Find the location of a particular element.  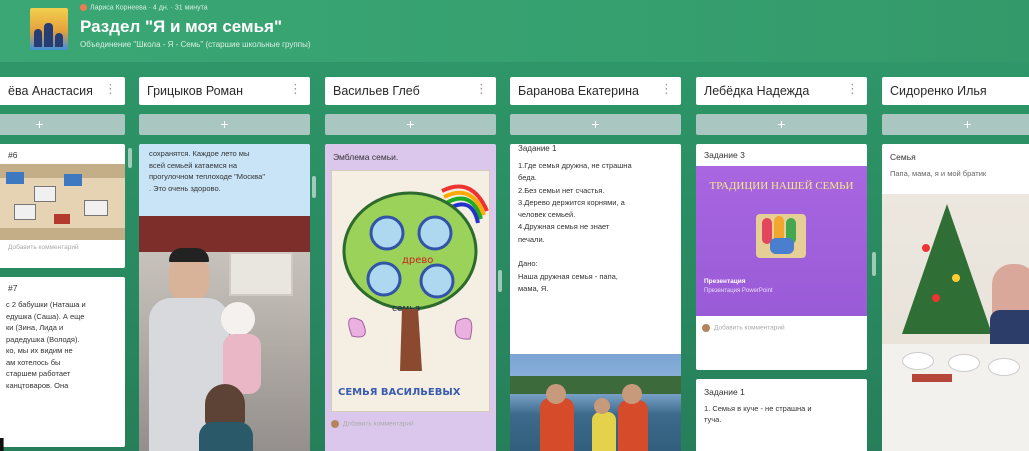

column-title: ёва Анастасия is located at coordinates (50, 91).